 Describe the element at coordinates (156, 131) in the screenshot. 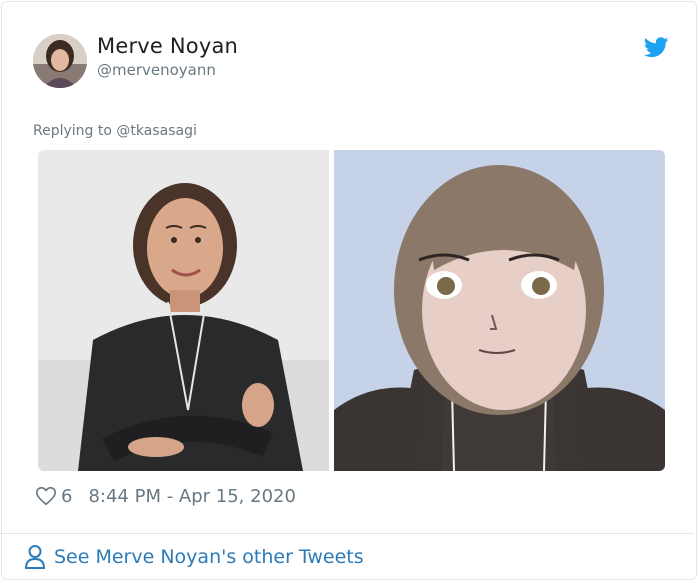

I see `reply-mention-link: @tkasasagi` at that location.